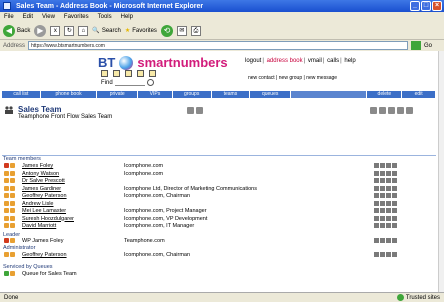 Image resolution: width=444 pixels, height=302 pixels. I want to click on member-name: Suresh Hoozdulgarer, so click(48, 219).